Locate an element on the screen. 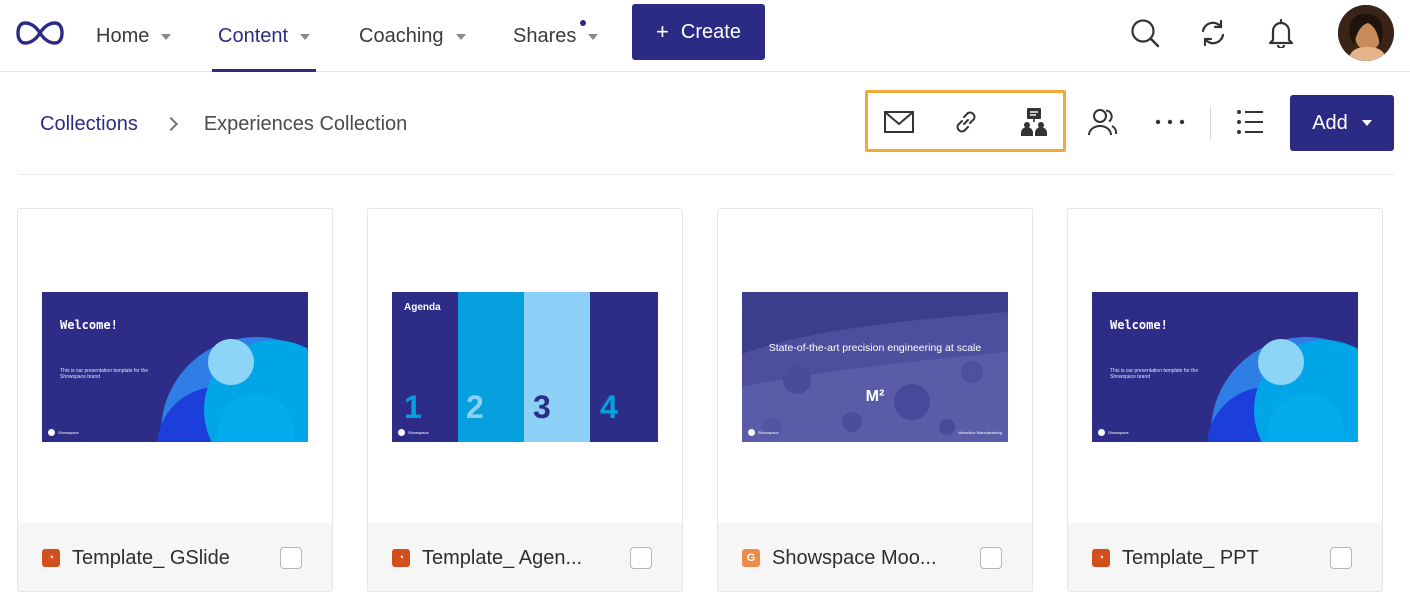  breadcrumb-current: Experiences Collection is located at coordinates (305, 123).